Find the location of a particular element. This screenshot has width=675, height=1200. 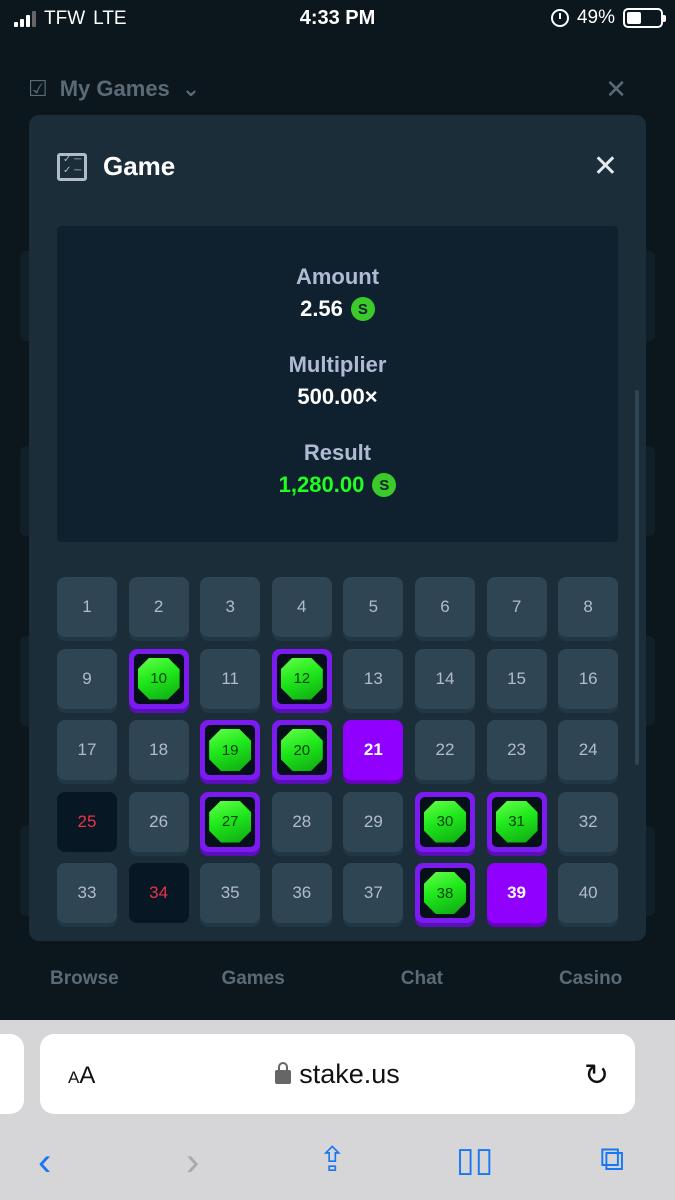

tile-number: 5 is located at coordinates (373, 606).